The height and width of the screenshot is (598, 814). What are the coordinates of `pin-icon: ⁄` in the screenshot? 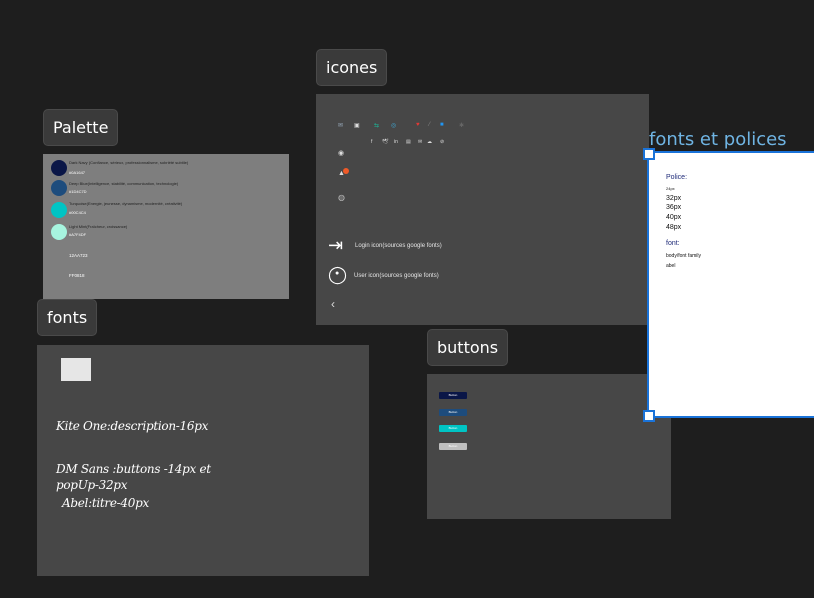 It's located at (429, 125).